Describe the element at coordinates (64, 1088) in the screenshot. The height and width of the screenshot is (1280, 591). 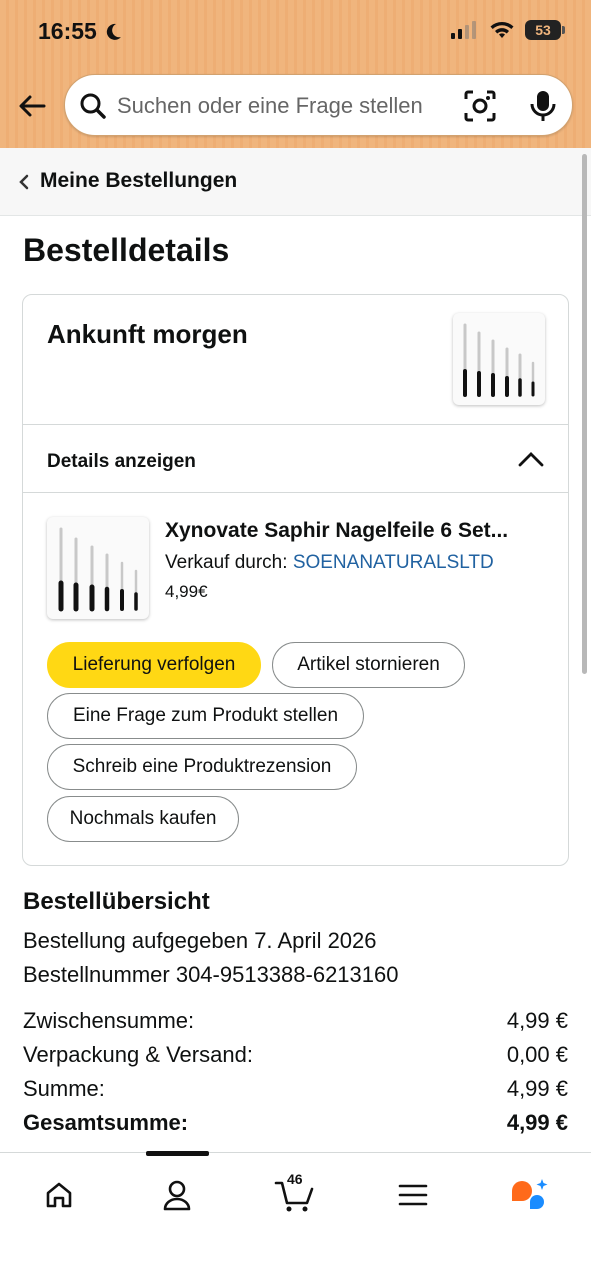
I see `row-label: Summe:` at that location.